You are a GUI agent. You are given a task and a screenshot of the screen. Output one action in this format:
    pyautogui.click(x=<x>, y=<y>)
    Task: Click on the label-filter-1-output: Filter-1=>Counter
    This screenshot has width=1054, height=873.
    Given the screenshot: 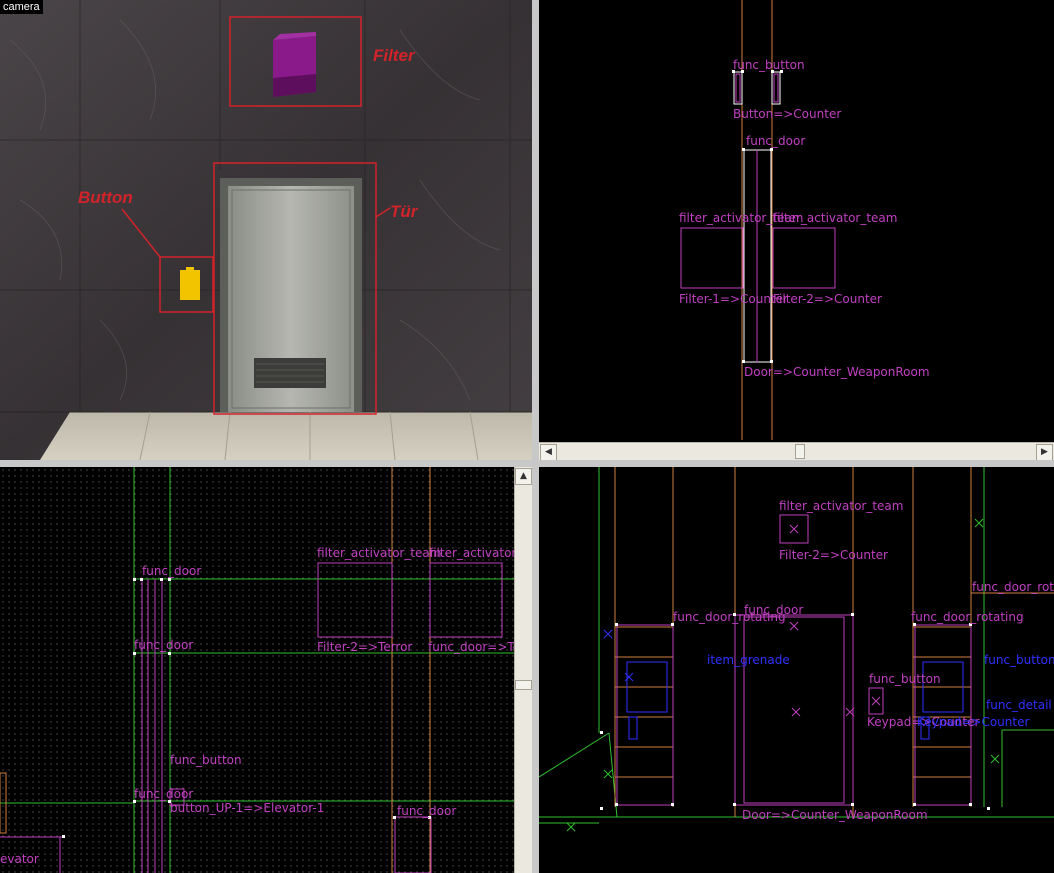 What is the action you would take?
    pyautogui.click(x=733, y=299)
    